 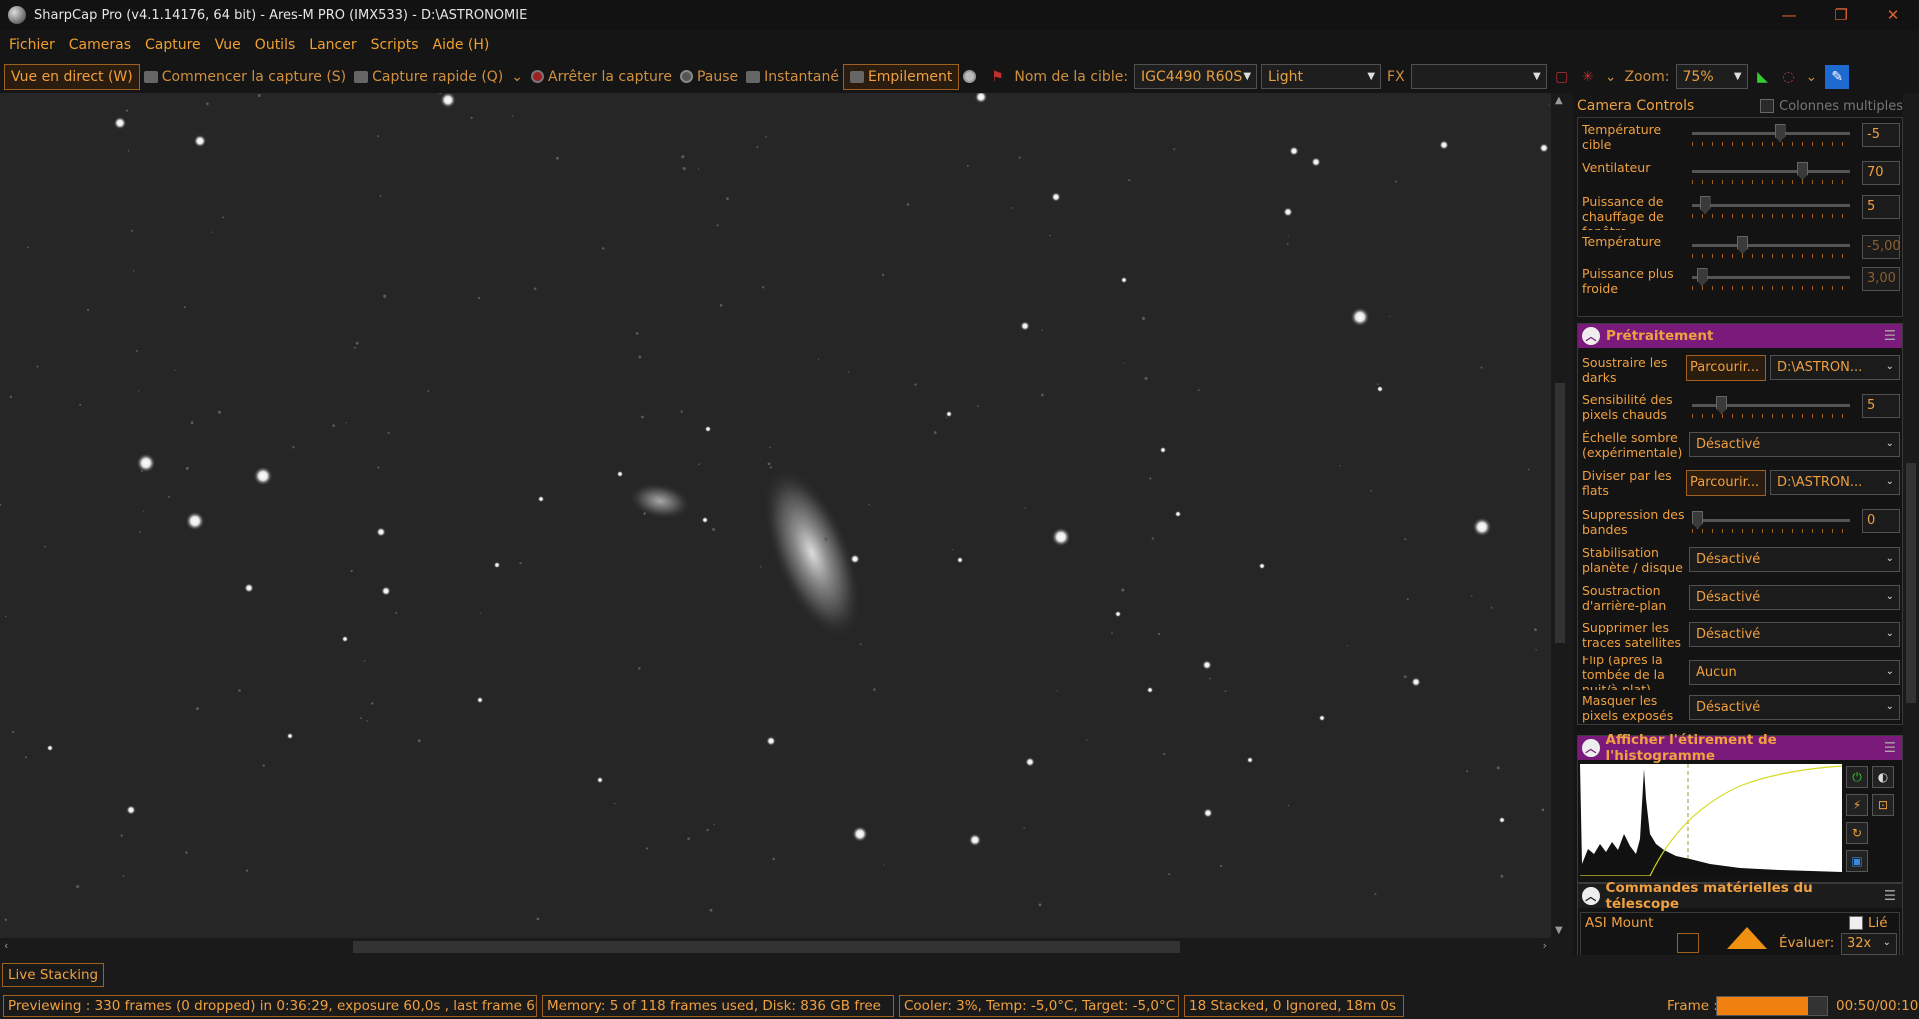 What do you see at coordinates (1588, 77) in the screenshot?
I see `crosshair-icon: ✳` at bounding box center [1588, 77].